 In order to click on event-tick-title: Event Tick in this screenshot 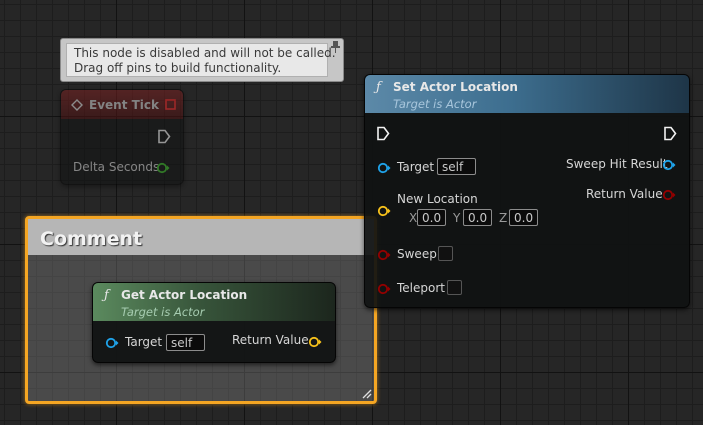, I will do `click(124, 105)`.